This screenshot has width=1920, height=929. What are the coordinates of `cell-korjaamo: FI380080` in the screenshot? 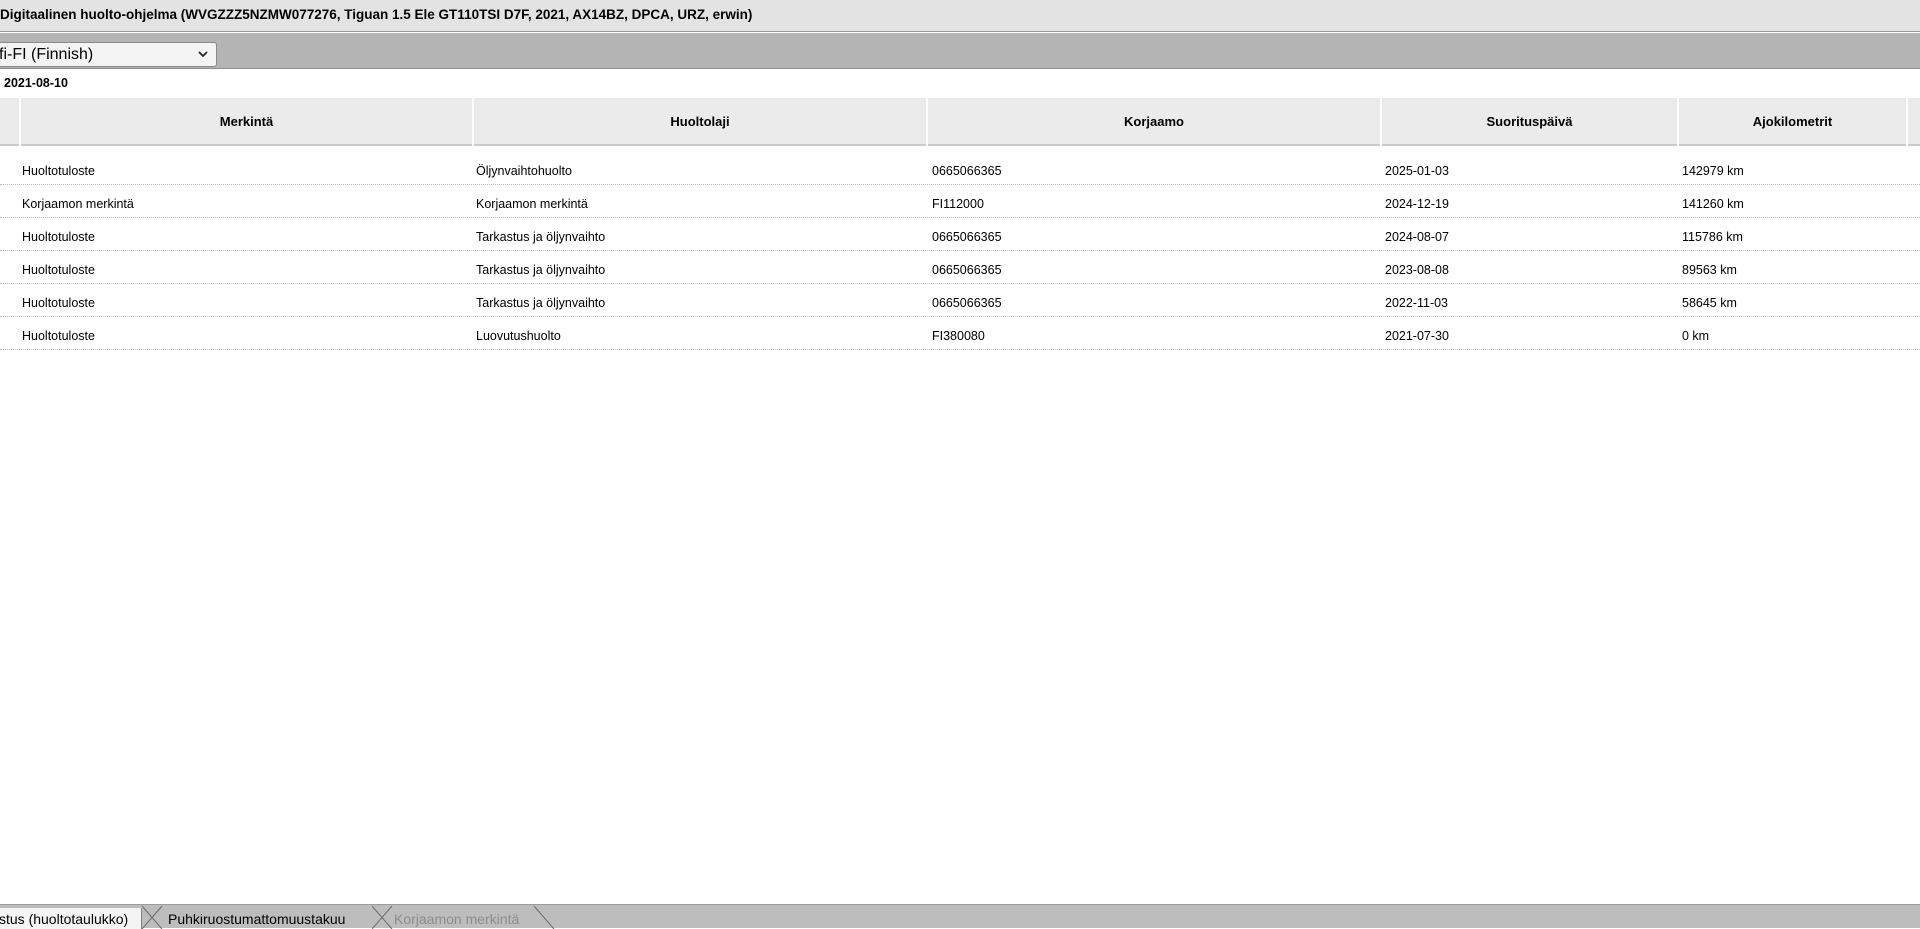 It's located at (958, 336).